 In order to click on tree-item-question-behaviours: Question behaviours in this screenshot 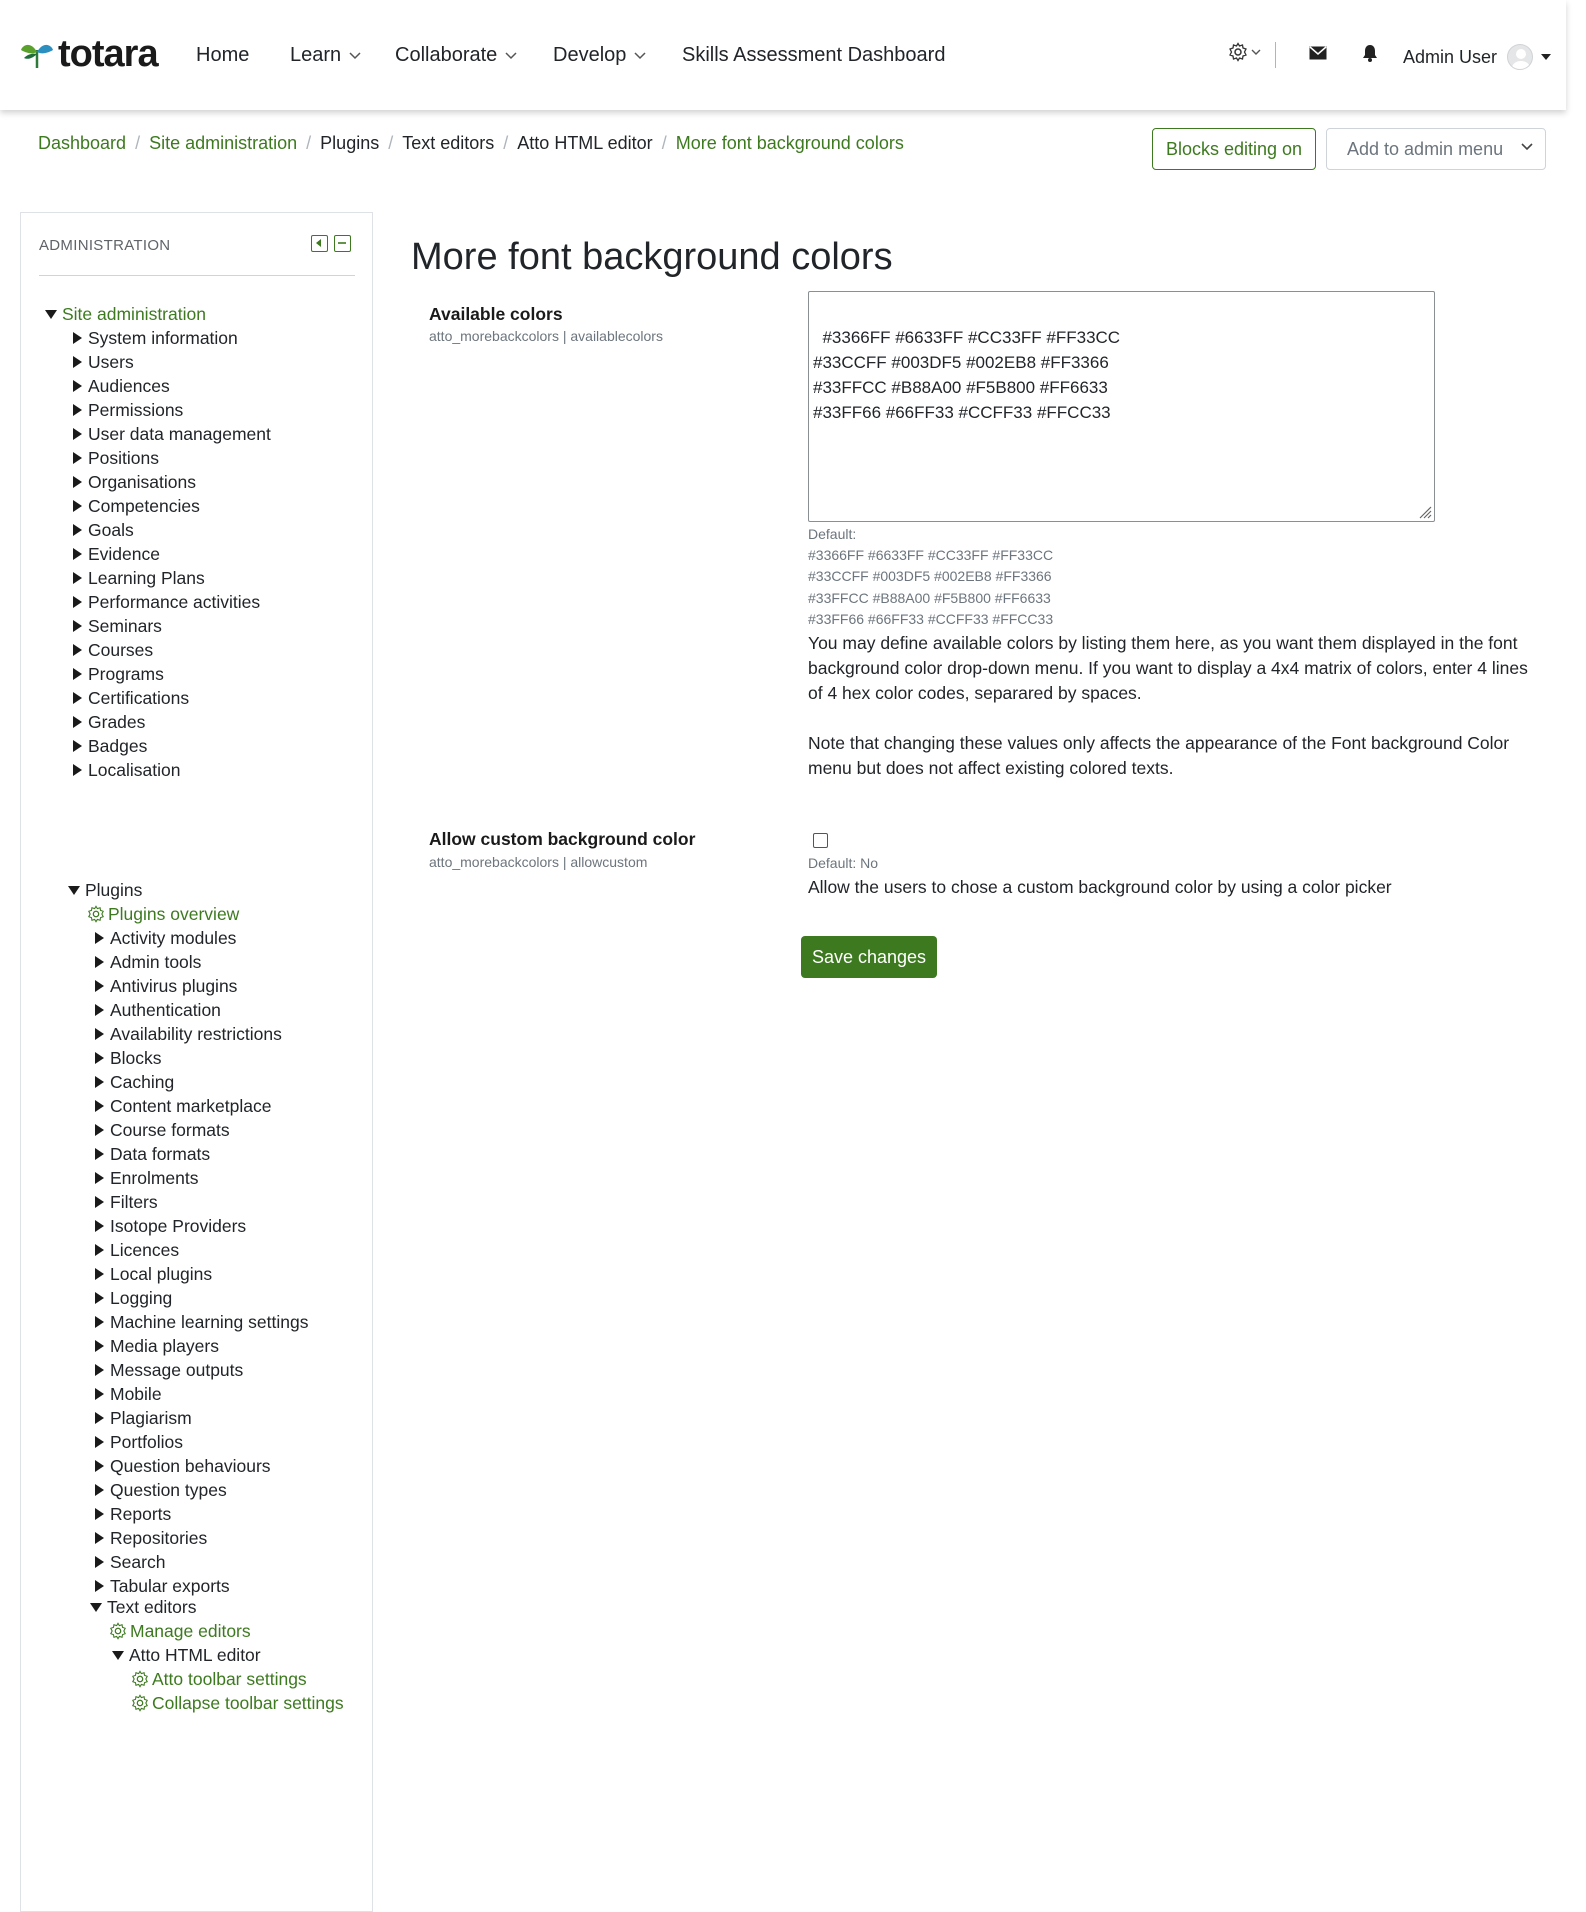, I will do `click(183, 1466)`.